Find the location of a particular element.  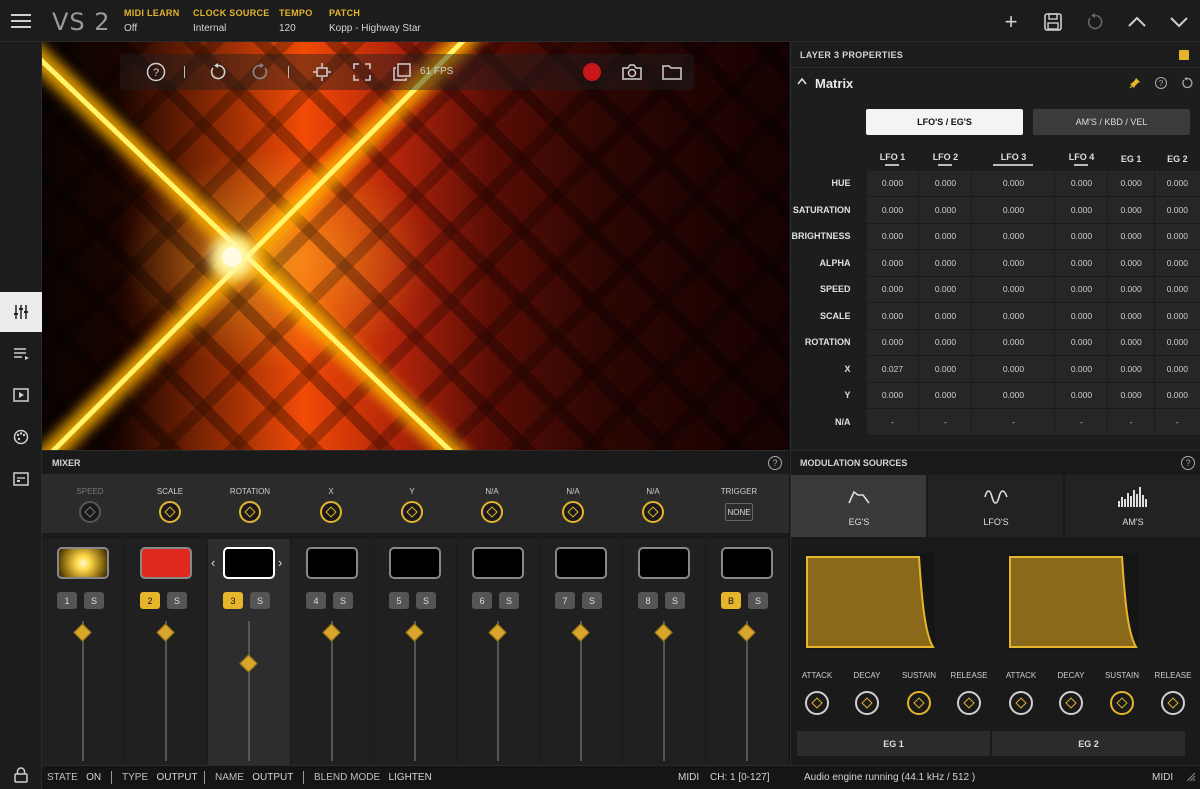

eg1-envelope-display is located at coordinates (870, 601).